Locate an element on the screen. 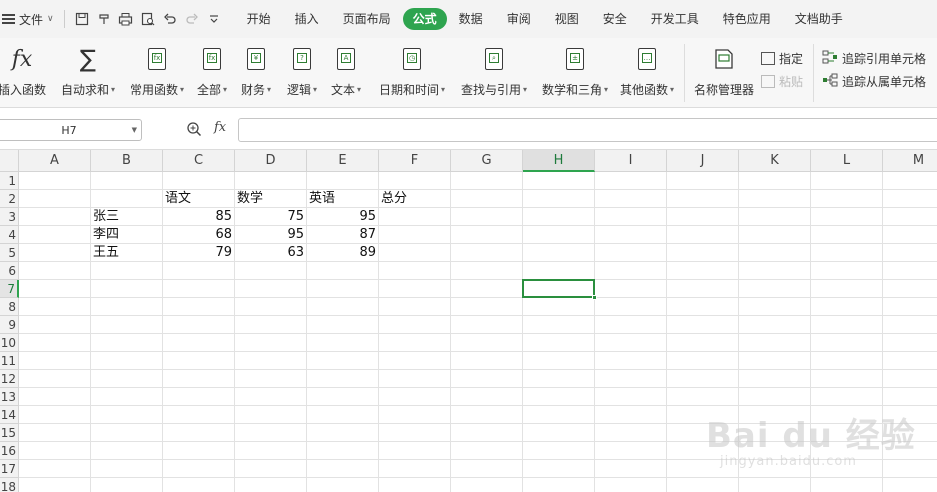 This screenshot has width=937, height=492. cell-F10 is located at coordinates (415, 343).